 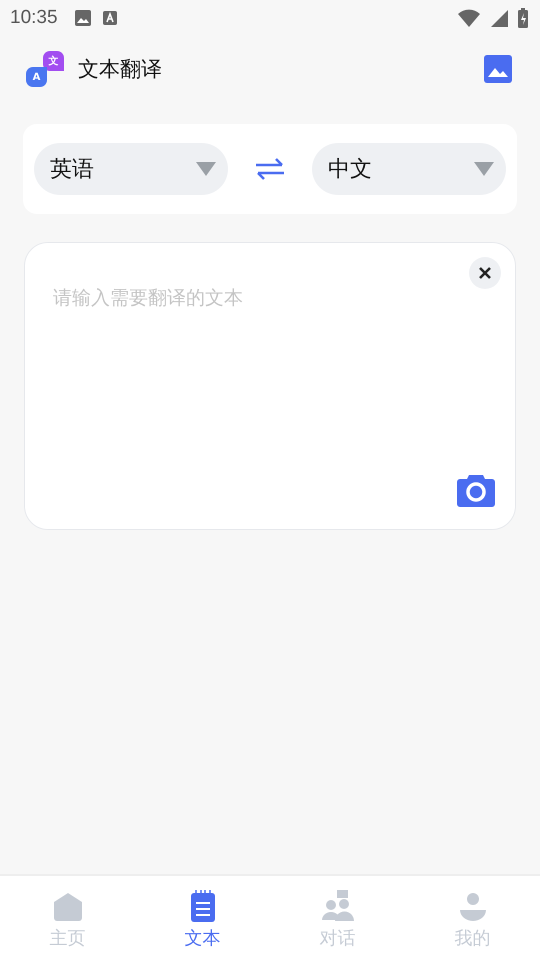 I want to click on page-title: 文本翻译, so click(x=120, y=69).